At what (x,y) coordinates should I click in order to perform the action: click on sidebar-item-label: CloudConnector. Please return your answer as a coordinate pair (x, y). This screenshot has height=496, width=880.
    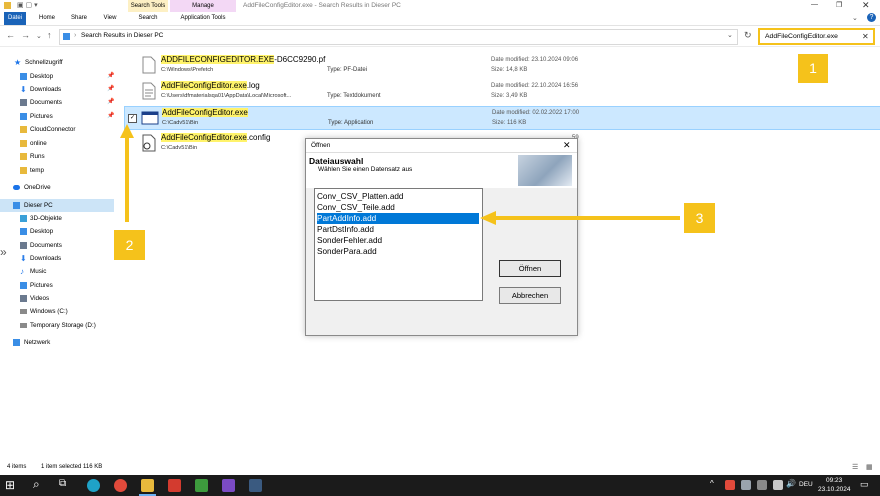
    Looking at the image, I should click on (53, 129).